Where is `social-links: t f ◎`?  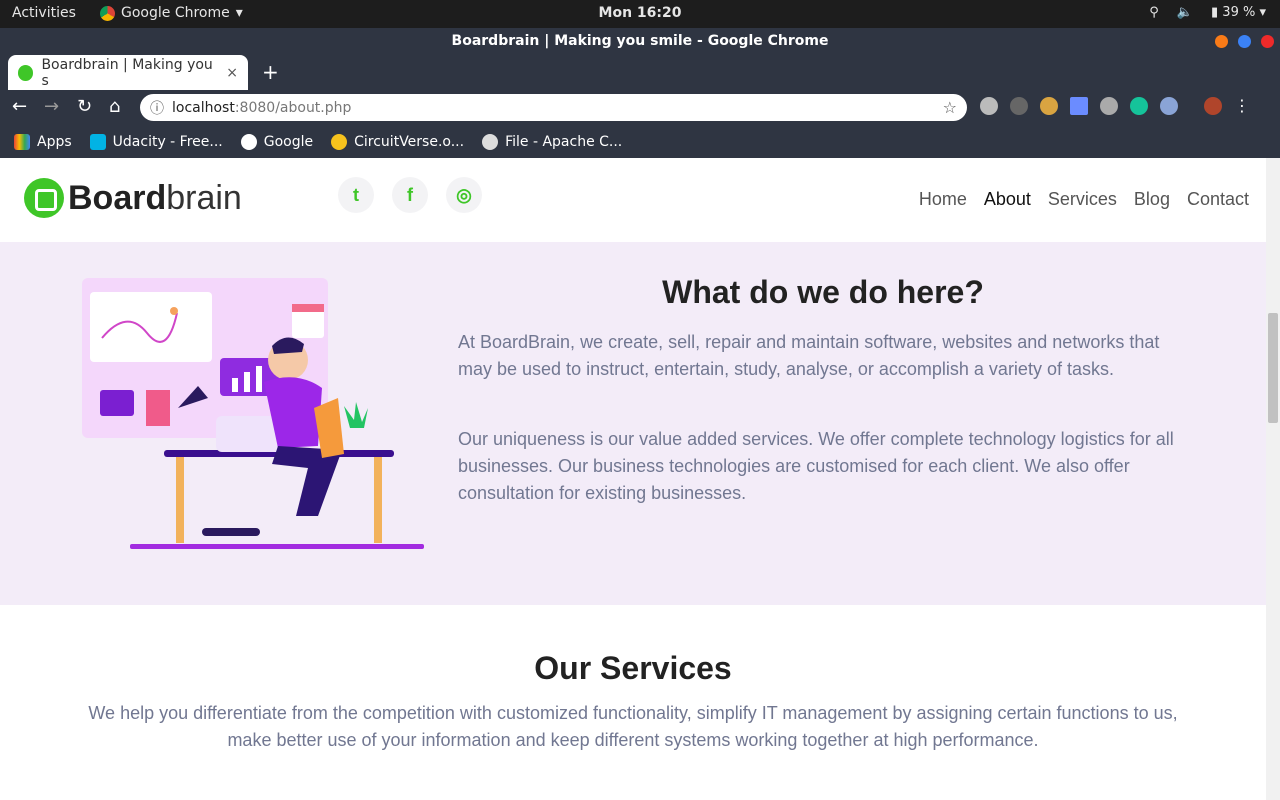
social-links: t f ◎ is located at coordinates (410, 195).